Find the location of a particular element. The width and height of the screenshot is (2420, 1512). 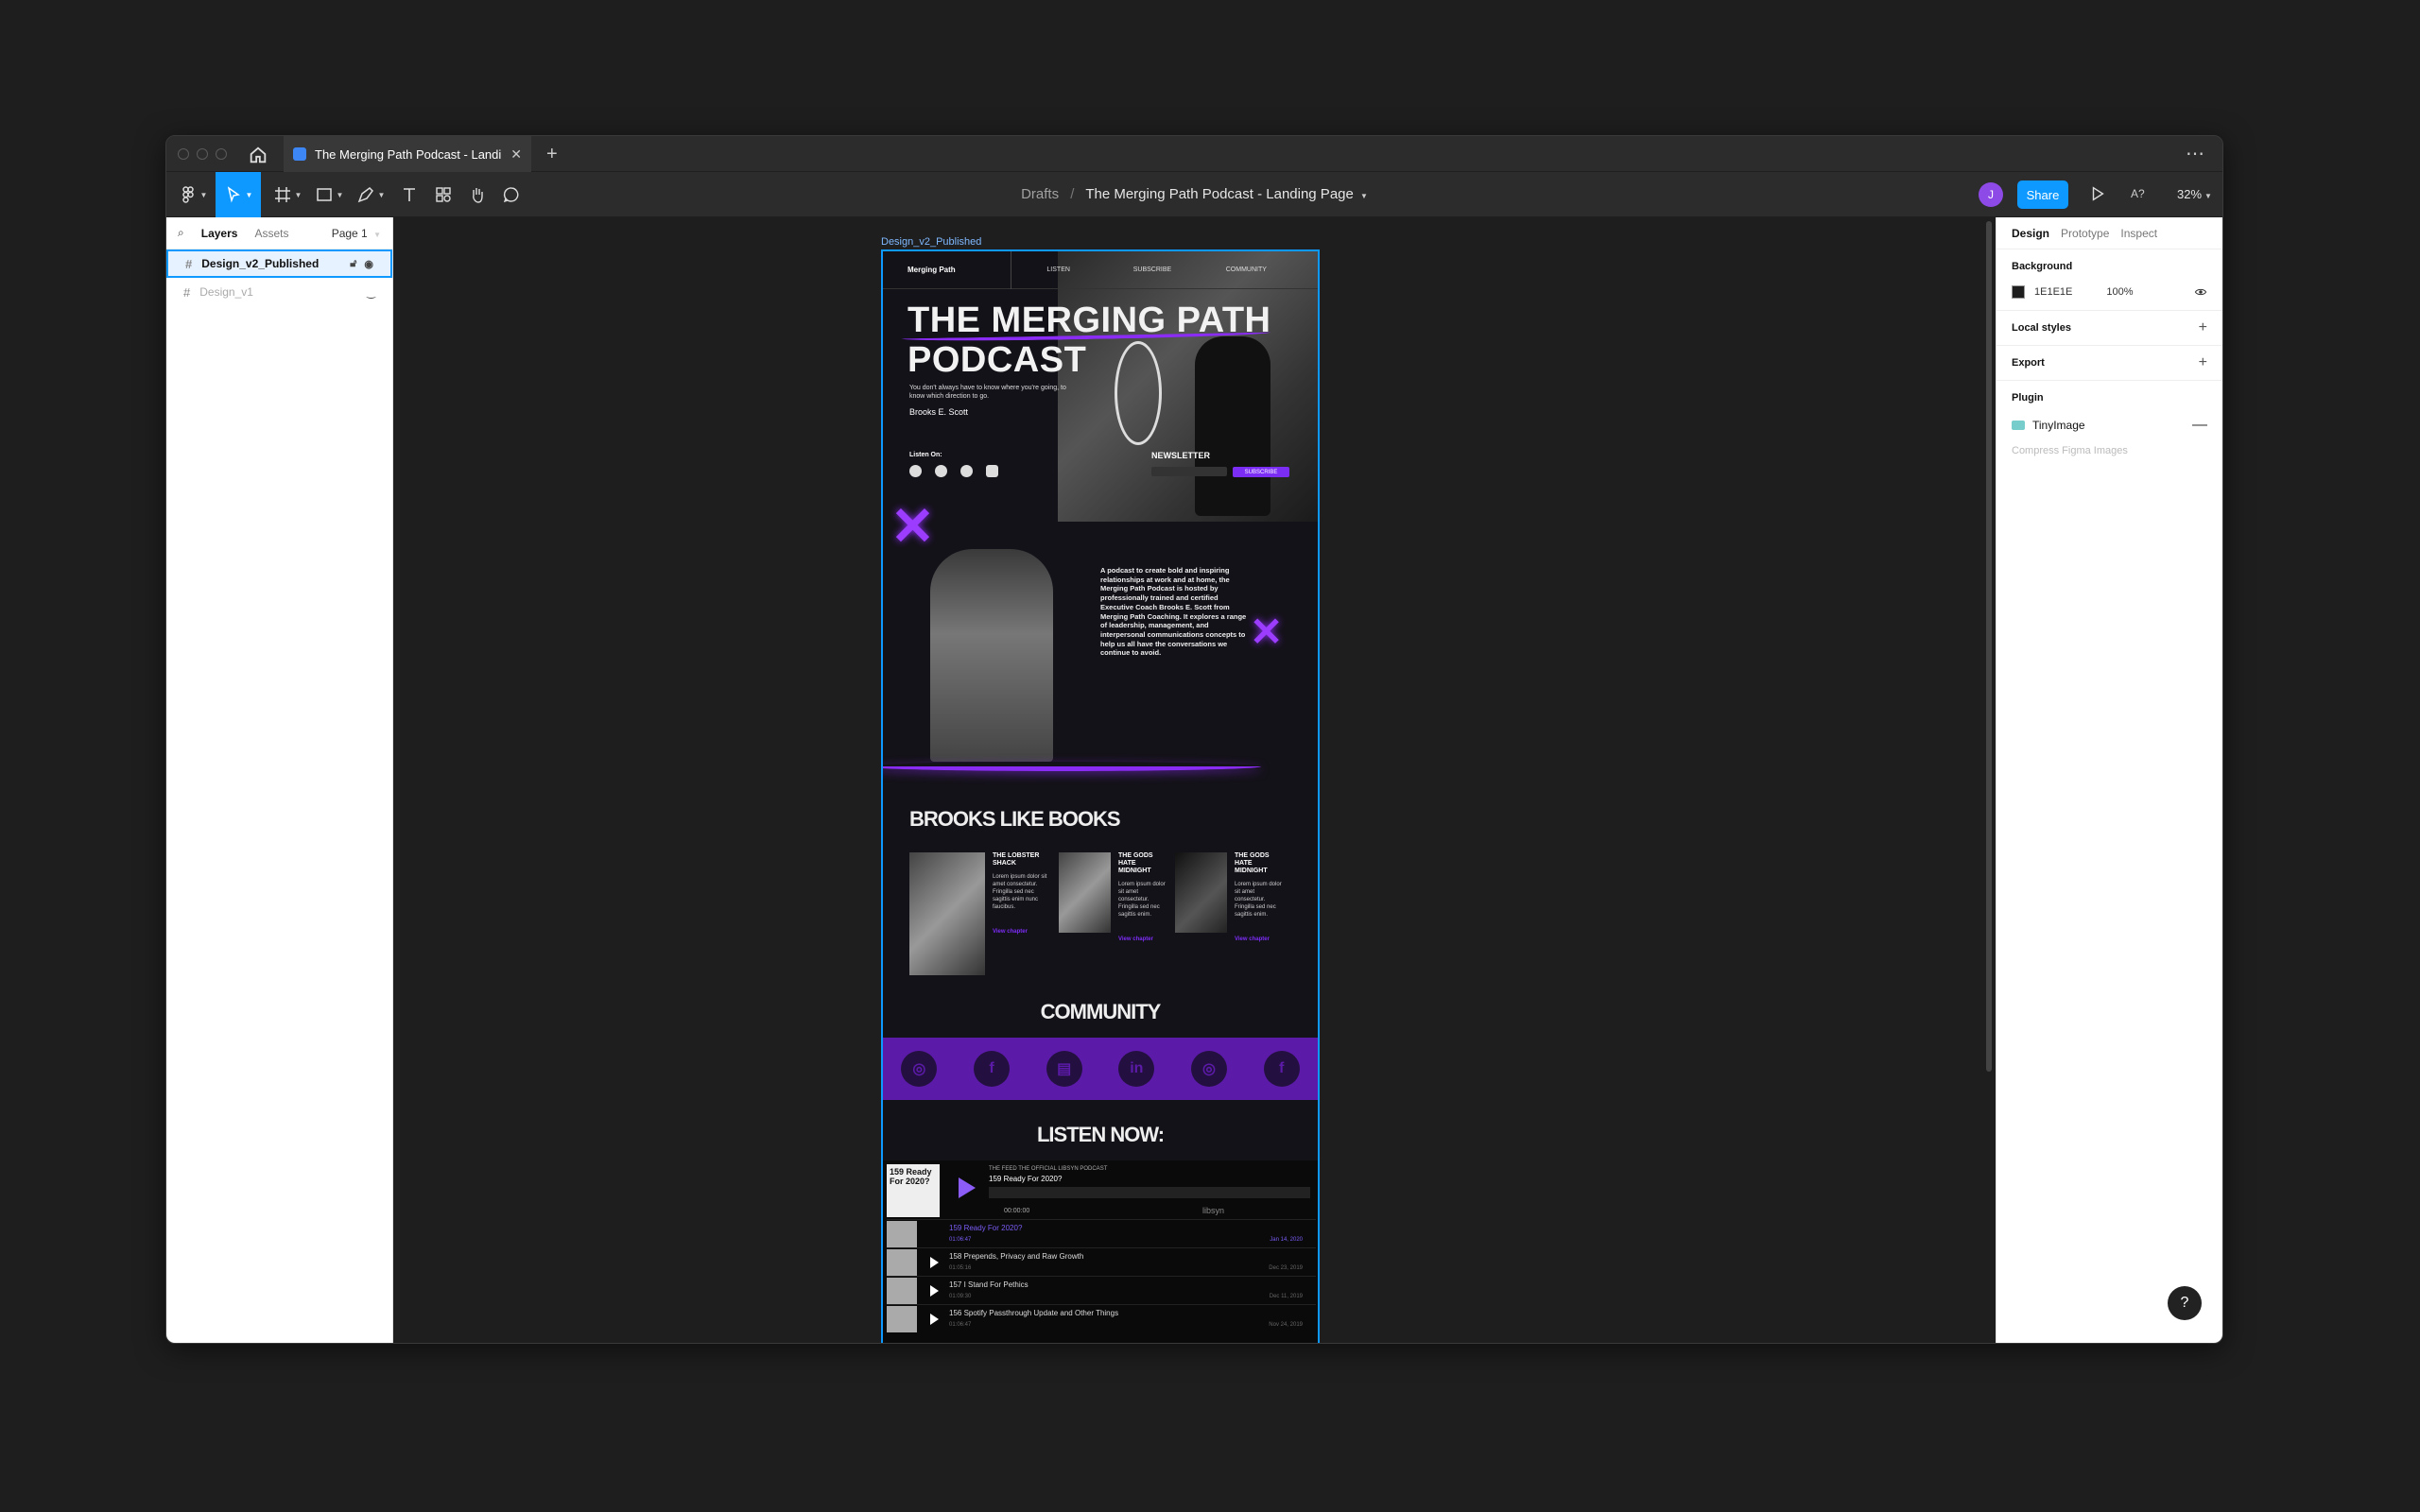

host-portrait is located at coordinates (991, 655).